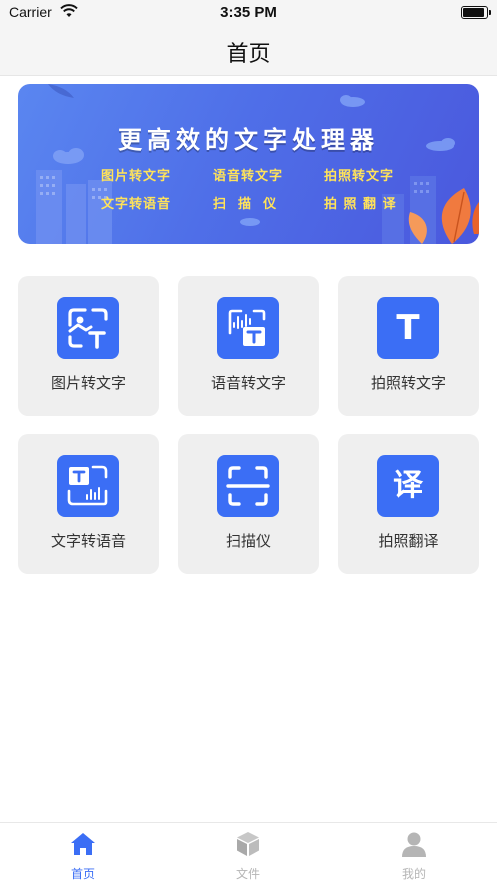 The image size is (497, 883). I want to click on tab-files: 文件, so click(248, 853).